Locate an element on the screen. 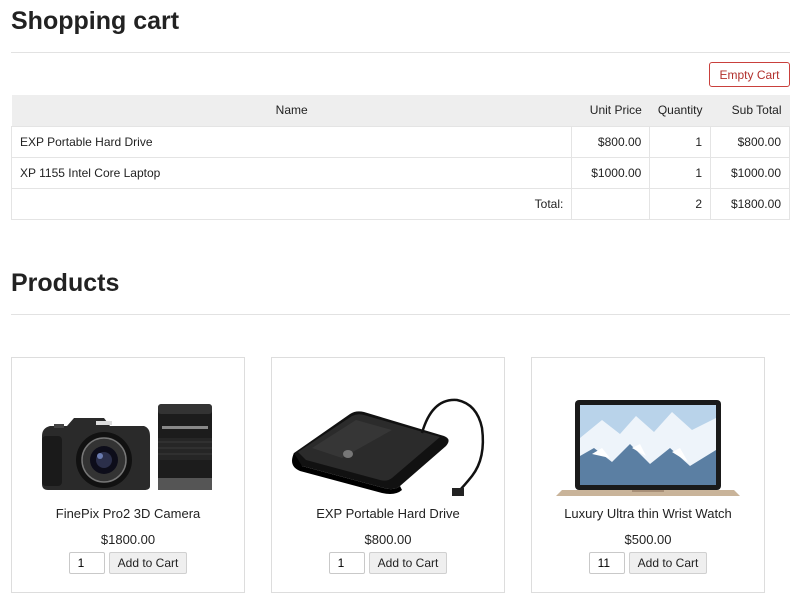 The image size is (800, 605). total-sub-total: $1800.00 is located at coordinates (750, 203).